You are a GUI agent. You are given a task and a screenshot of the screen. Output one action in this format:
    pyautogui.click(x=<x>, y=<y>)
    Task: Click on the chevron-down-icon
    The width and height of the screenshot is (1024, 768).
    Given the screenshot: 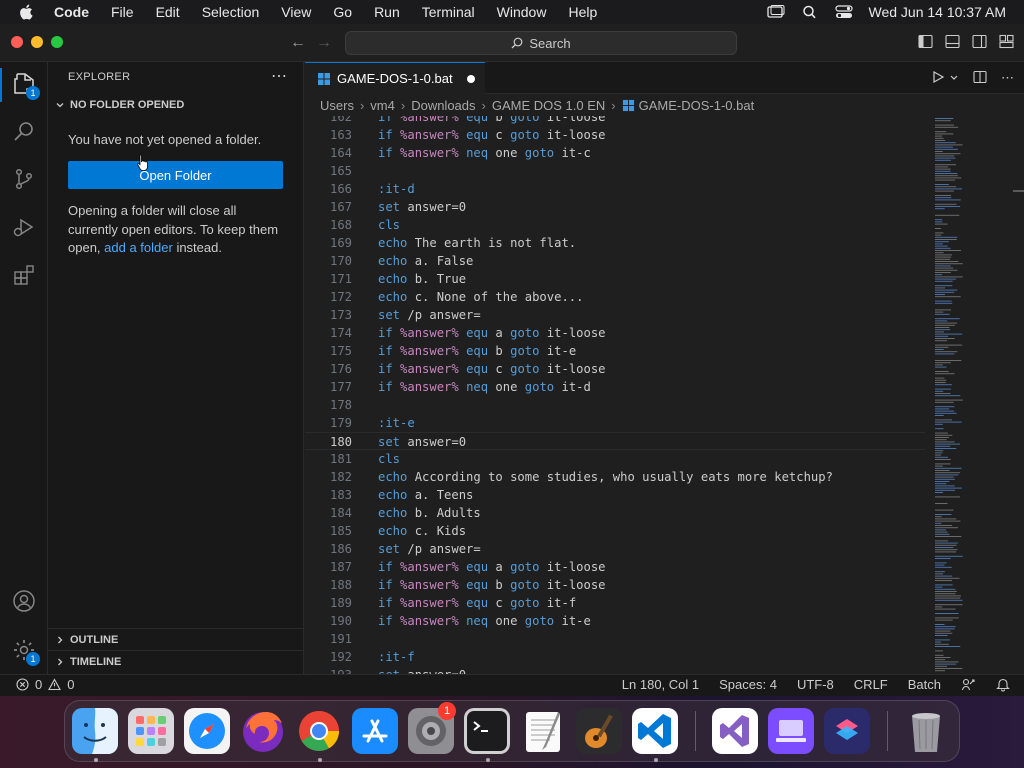 What is the action you would take?
    pyautogui.click(x=954, y=77)
    